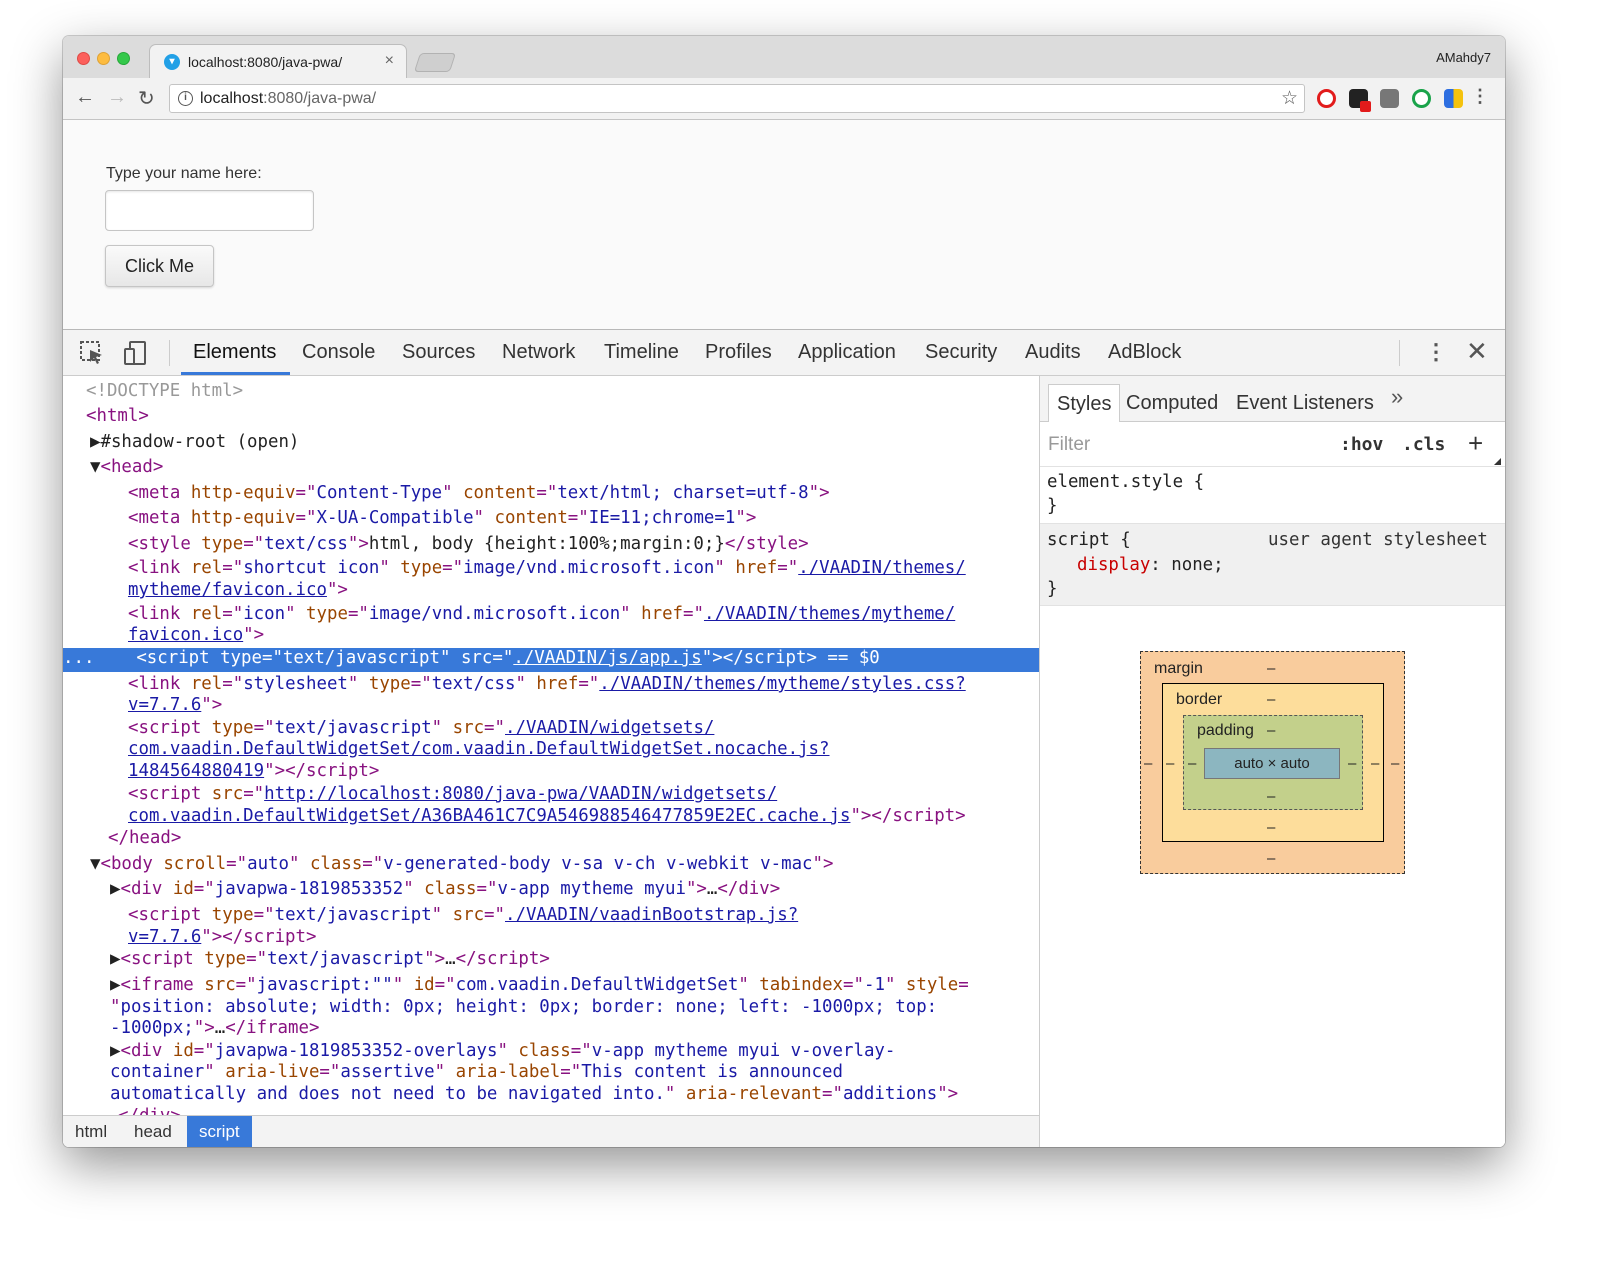 Image resolution: width=1600 pixels, height=1262 pixels. Describe the element at coordinates (123, 58) in the screenshot. I see `zoom-window-button` at that location.